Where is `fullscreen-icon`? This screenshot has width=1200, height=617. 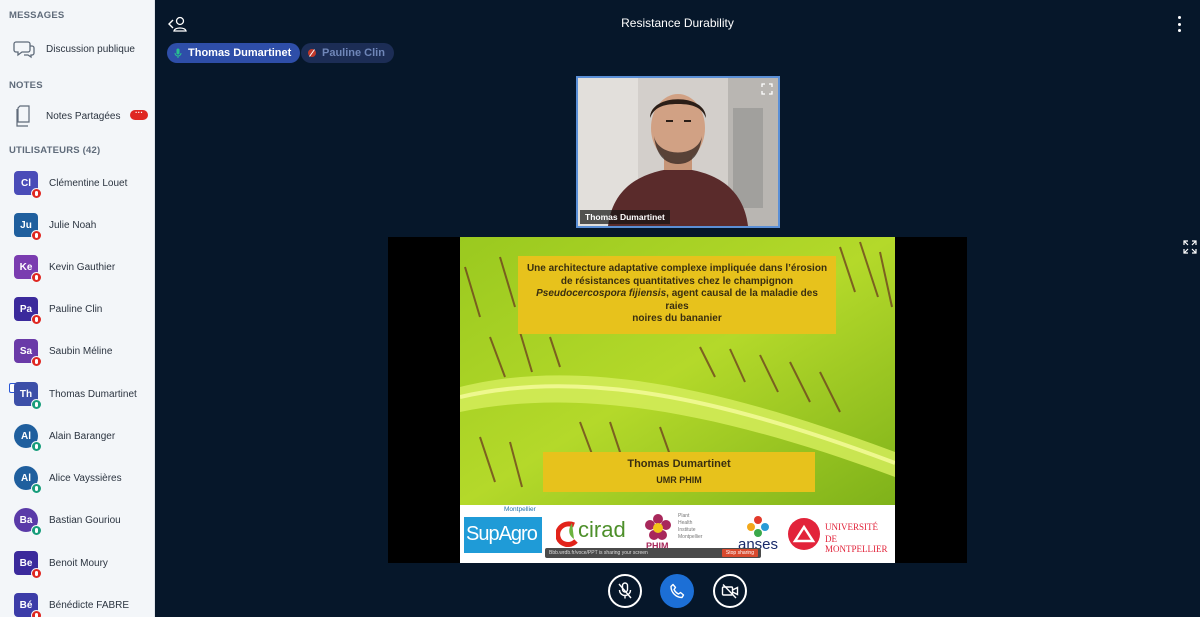
fullscreen-icon is located at coordinates (767, 89).